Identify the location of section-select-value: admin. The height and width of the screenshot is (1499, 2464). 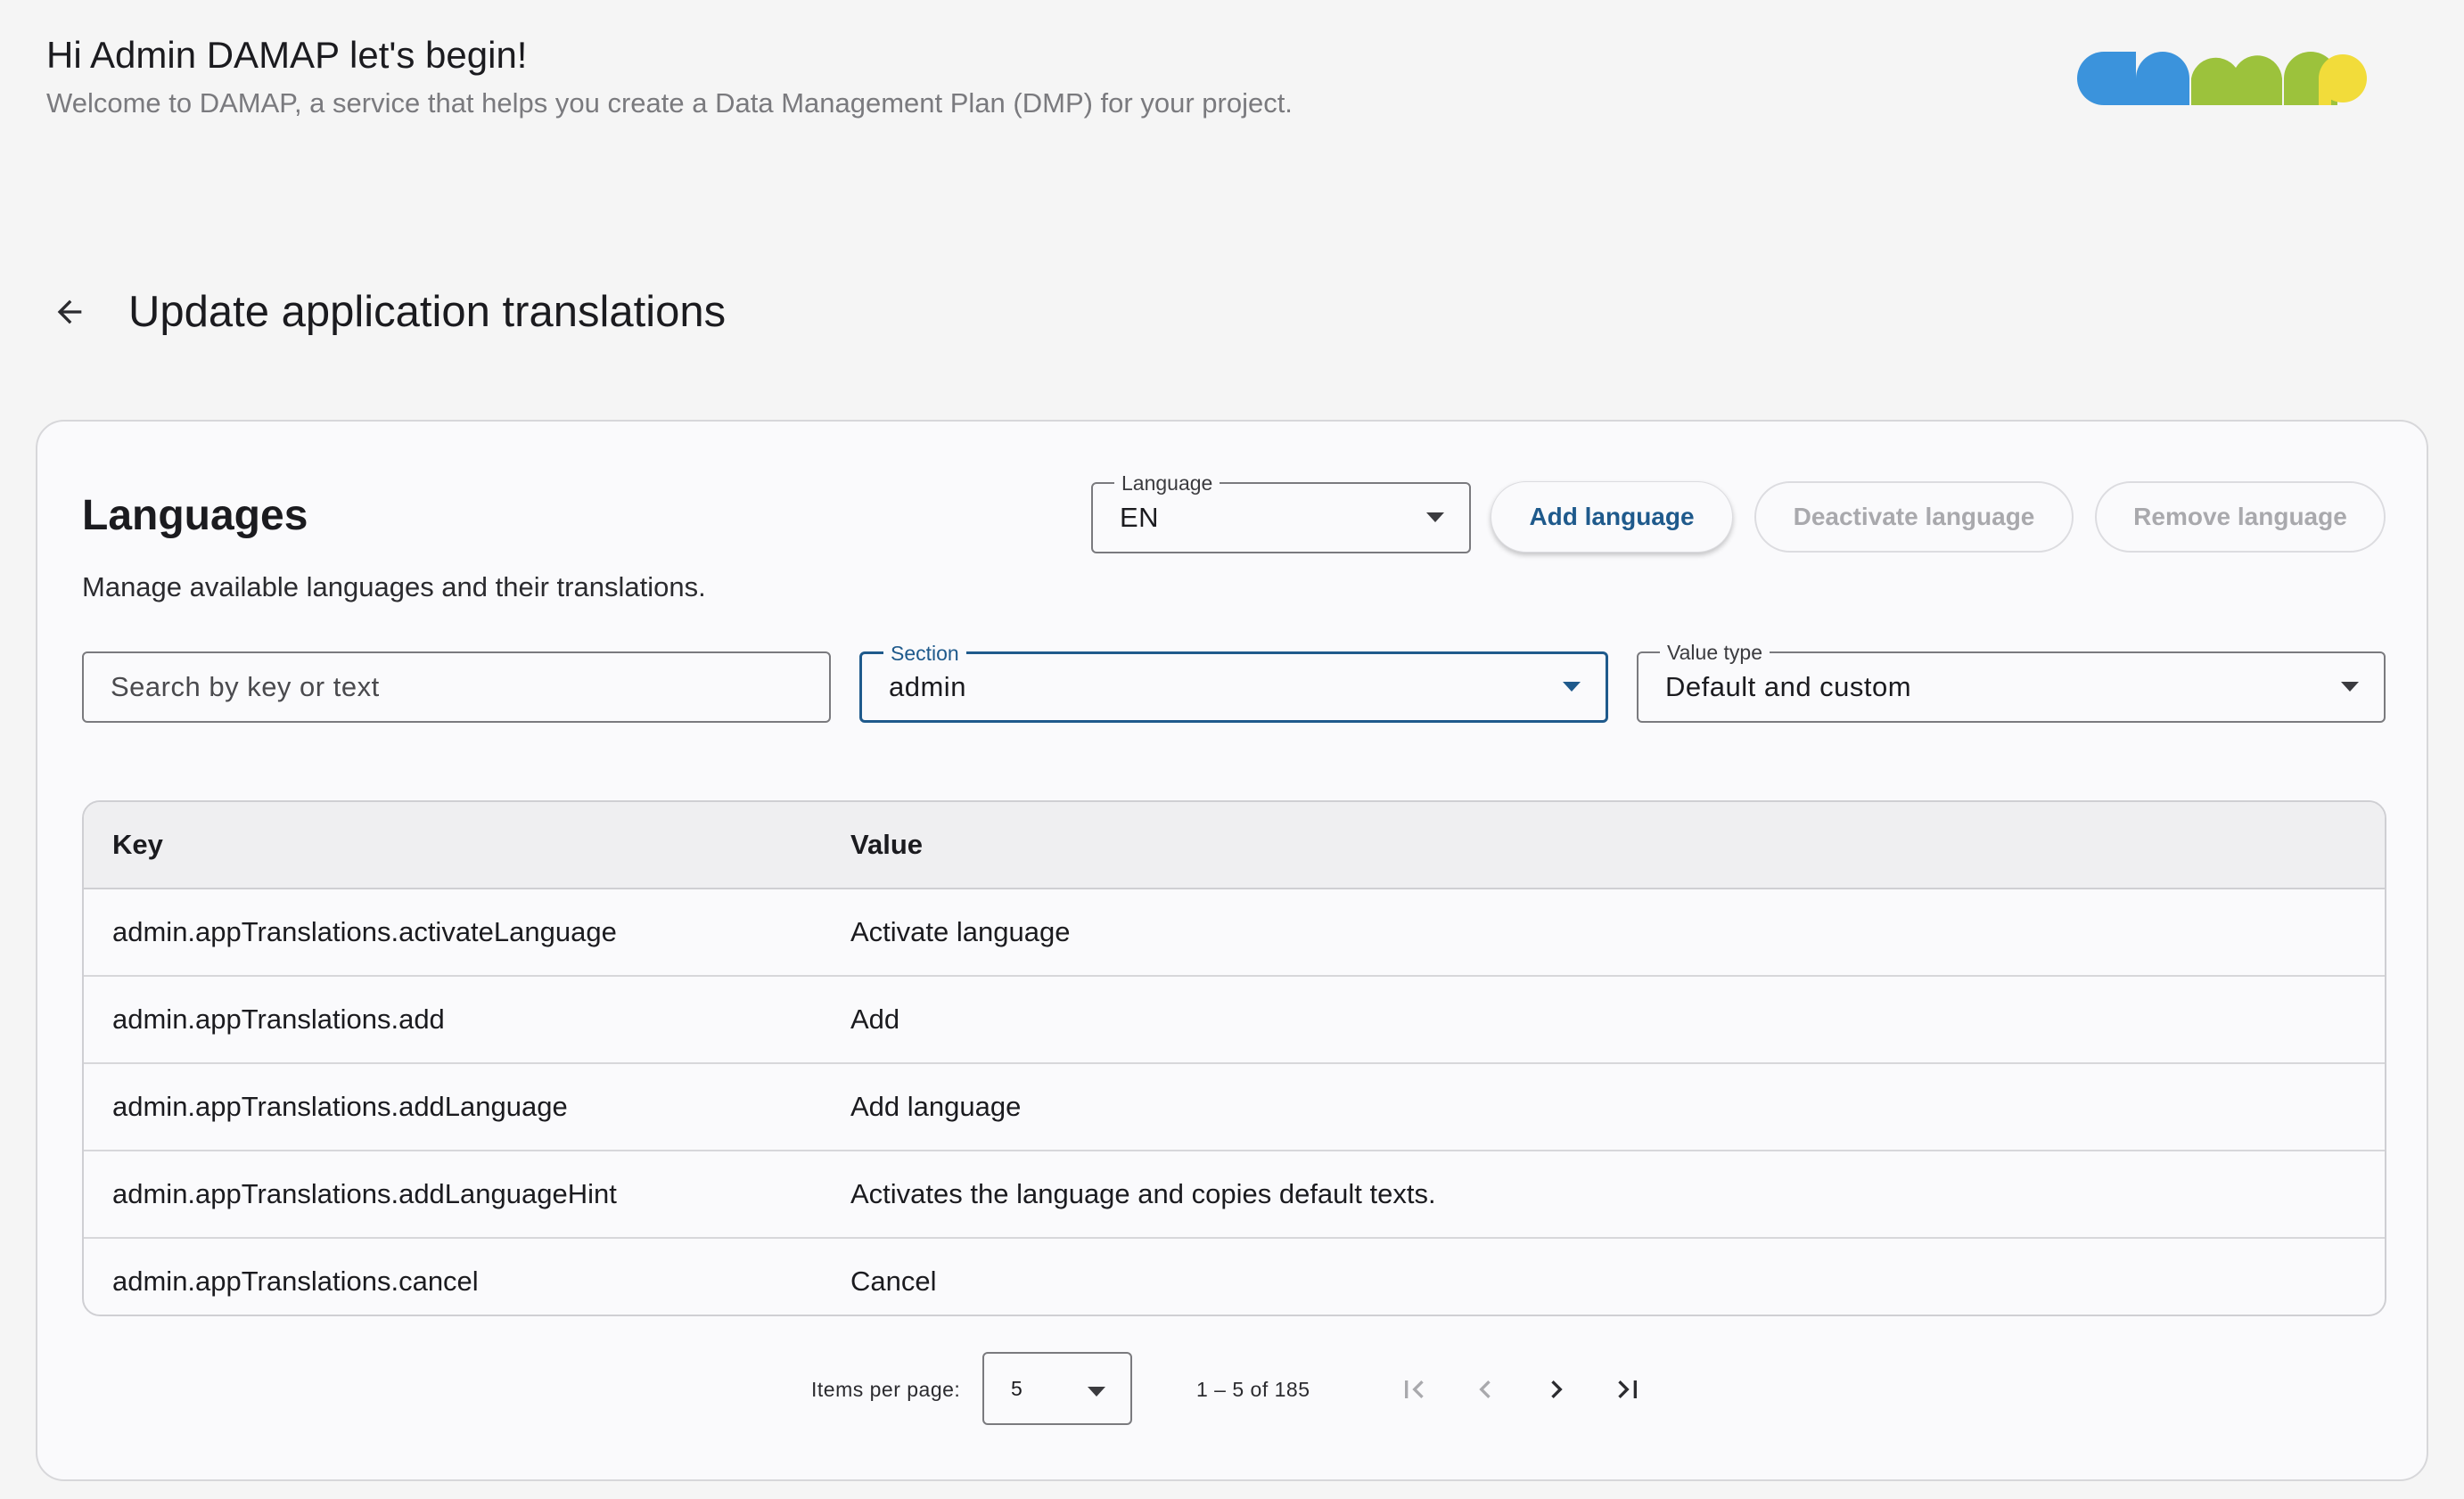
(927, 686).